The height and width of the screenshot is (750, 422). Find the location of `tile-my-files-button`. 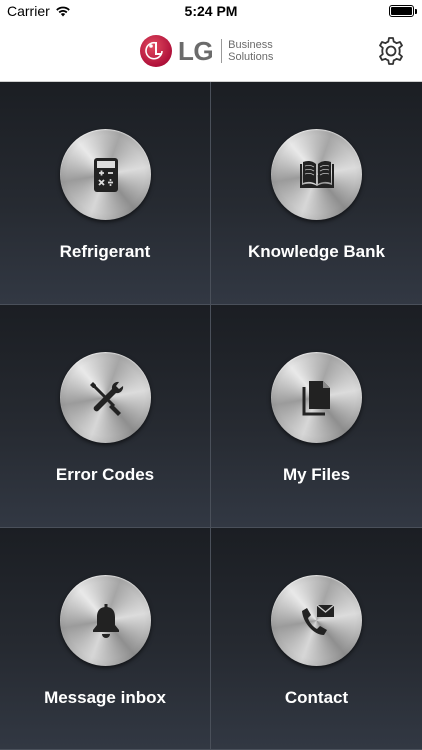

tile-my-files-button is located at coordinates (316, 397).